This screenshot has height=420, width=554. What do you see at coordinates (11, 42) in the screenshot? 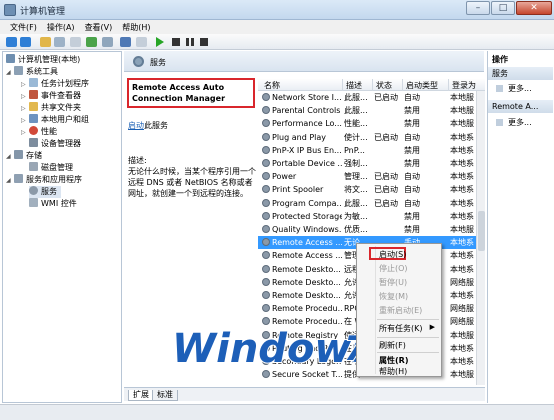
I see `back-icon` at bounding box center [11, 42].